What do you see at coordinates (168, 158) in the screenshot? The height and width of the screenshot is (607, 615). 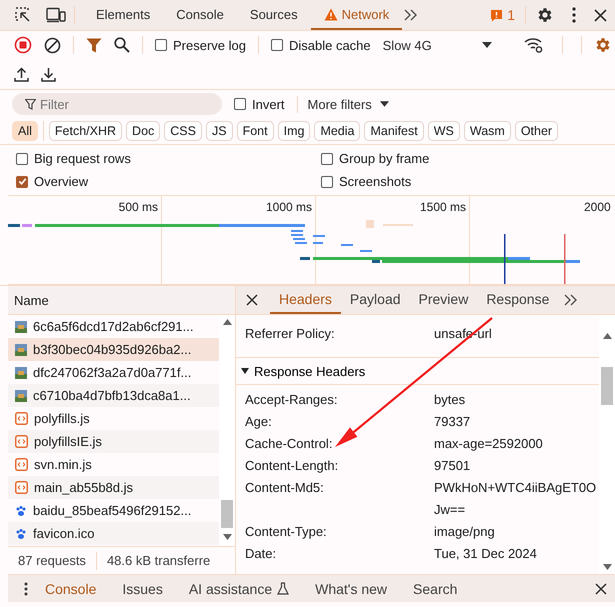 I see `checkbox-option: Big request rows` at bounding box center [168, 158].